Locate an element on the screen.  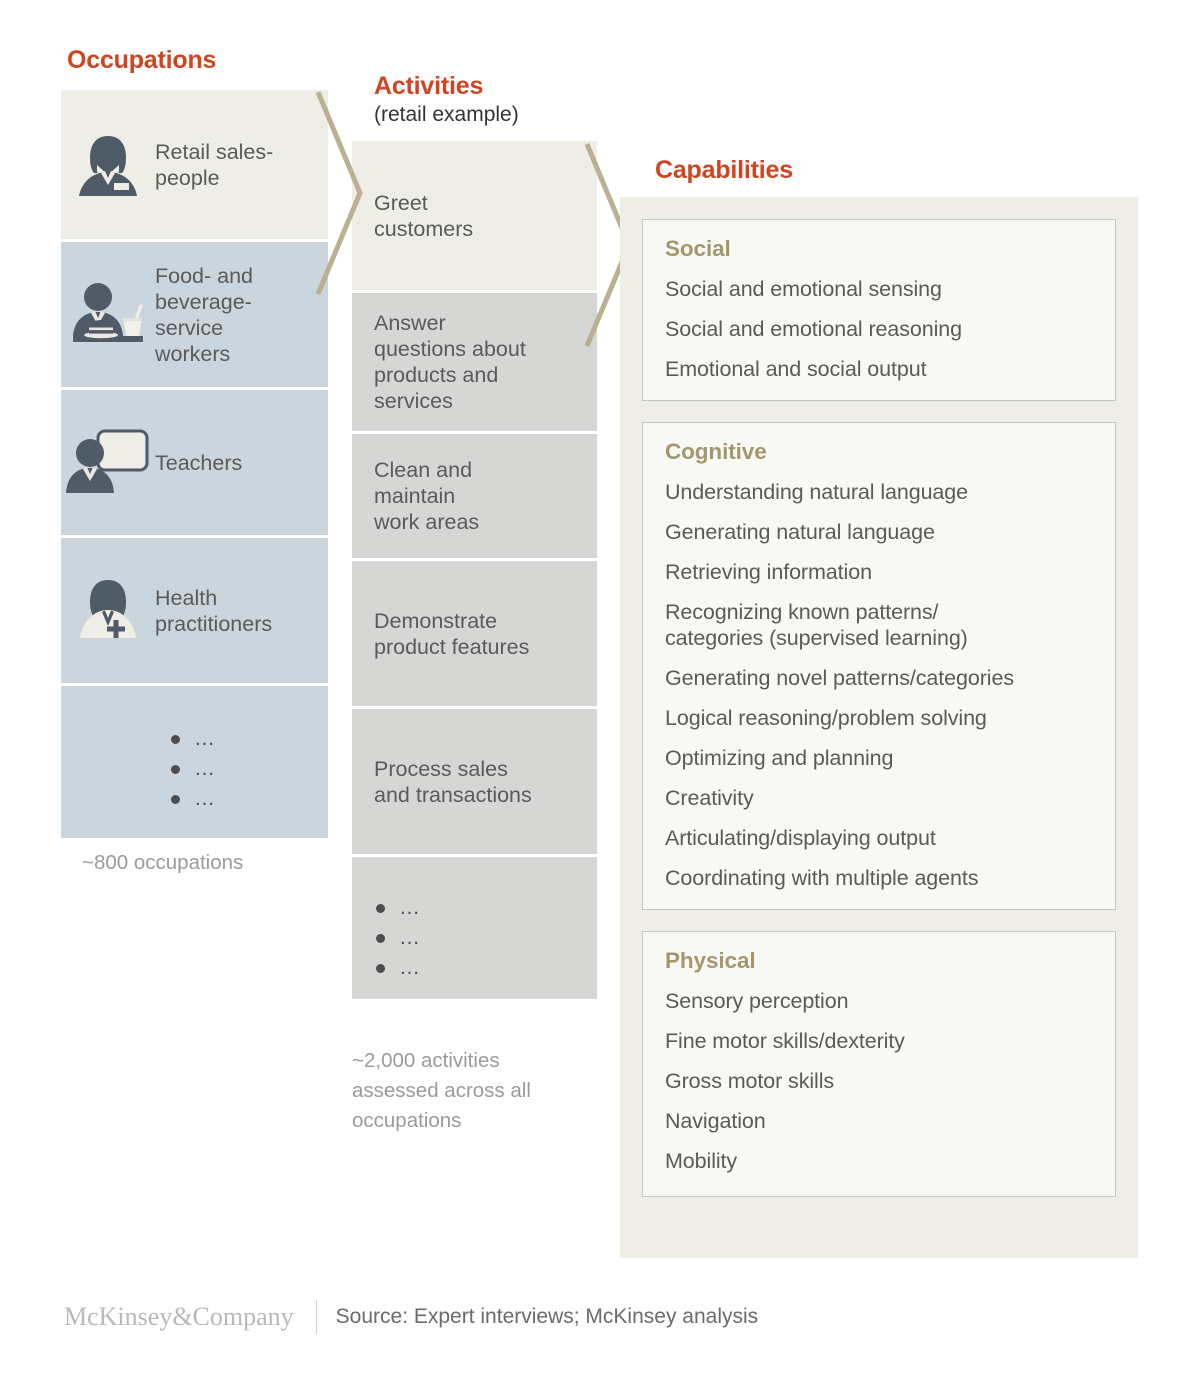
capability-item: Articulating/displaying output is located at coordinates (800, 838).